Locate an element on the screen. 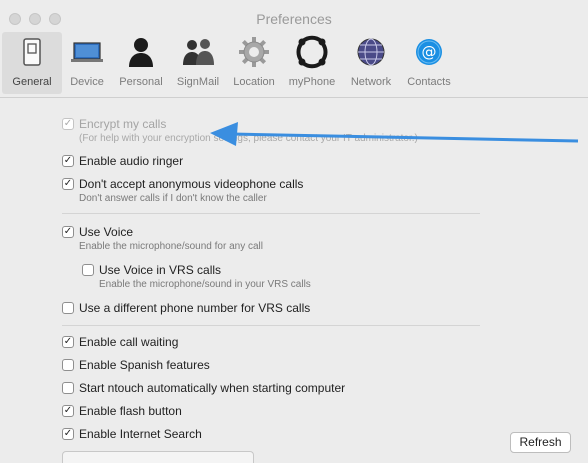 The height and width of the screenshot is (463, 588). start-automatically-checkbox is located at coordinates (68, 388).